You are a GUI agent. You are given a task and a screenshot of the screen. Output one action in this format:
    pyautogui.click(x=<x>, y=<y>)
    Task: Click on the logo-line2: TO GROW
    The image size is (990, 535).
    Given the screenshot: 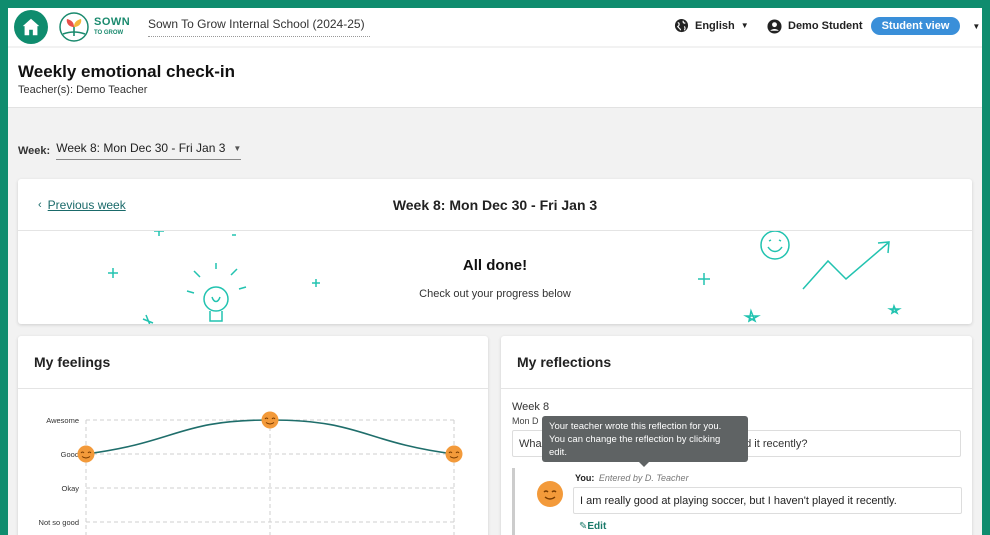 What is the action you would take?
    pyautogui.click(x=109, y=32)
    